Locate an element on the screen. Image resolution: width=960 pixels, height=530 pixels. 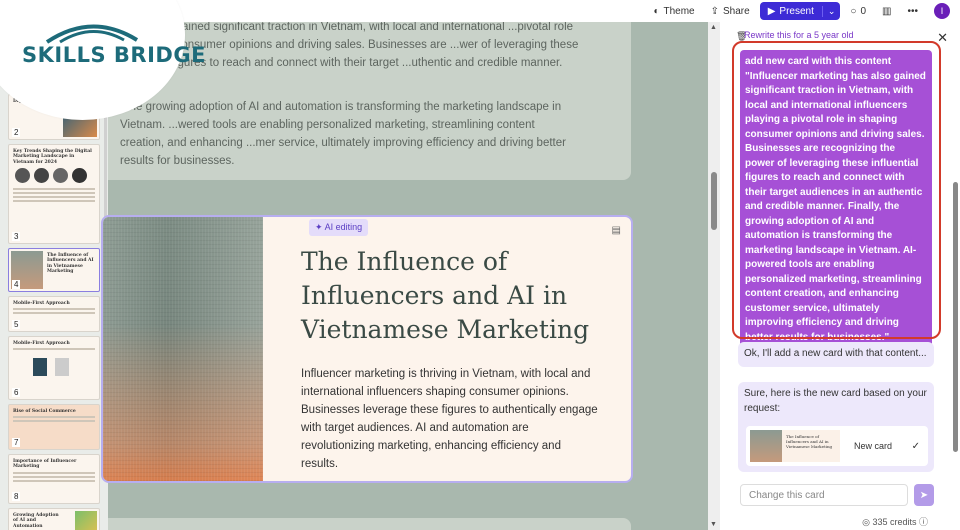
thumb-number: 6 is located at coordinates (16, 392).